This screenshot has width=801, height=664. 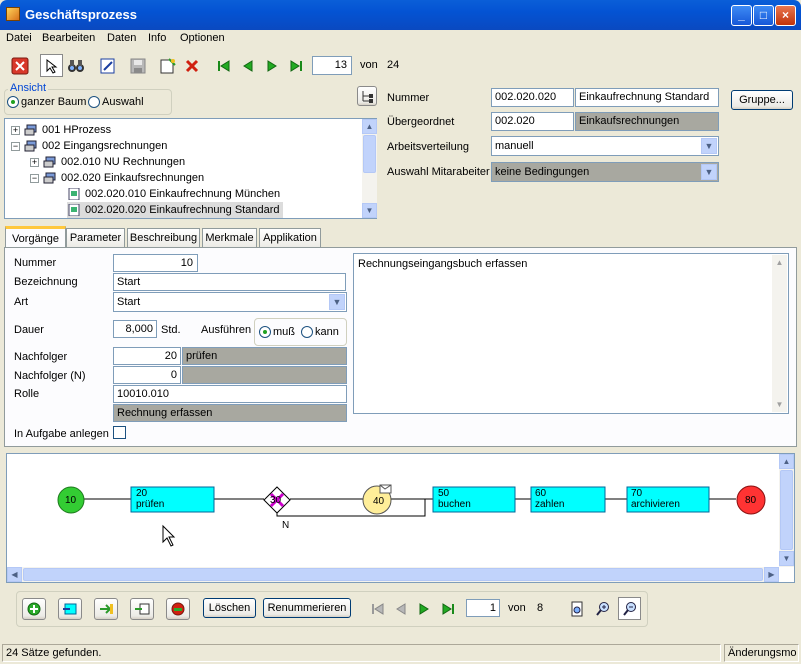 What do you see at coordinates (51, 65) in the screenshot?
I see `select-tool-button` at bounding box center [51, 65].